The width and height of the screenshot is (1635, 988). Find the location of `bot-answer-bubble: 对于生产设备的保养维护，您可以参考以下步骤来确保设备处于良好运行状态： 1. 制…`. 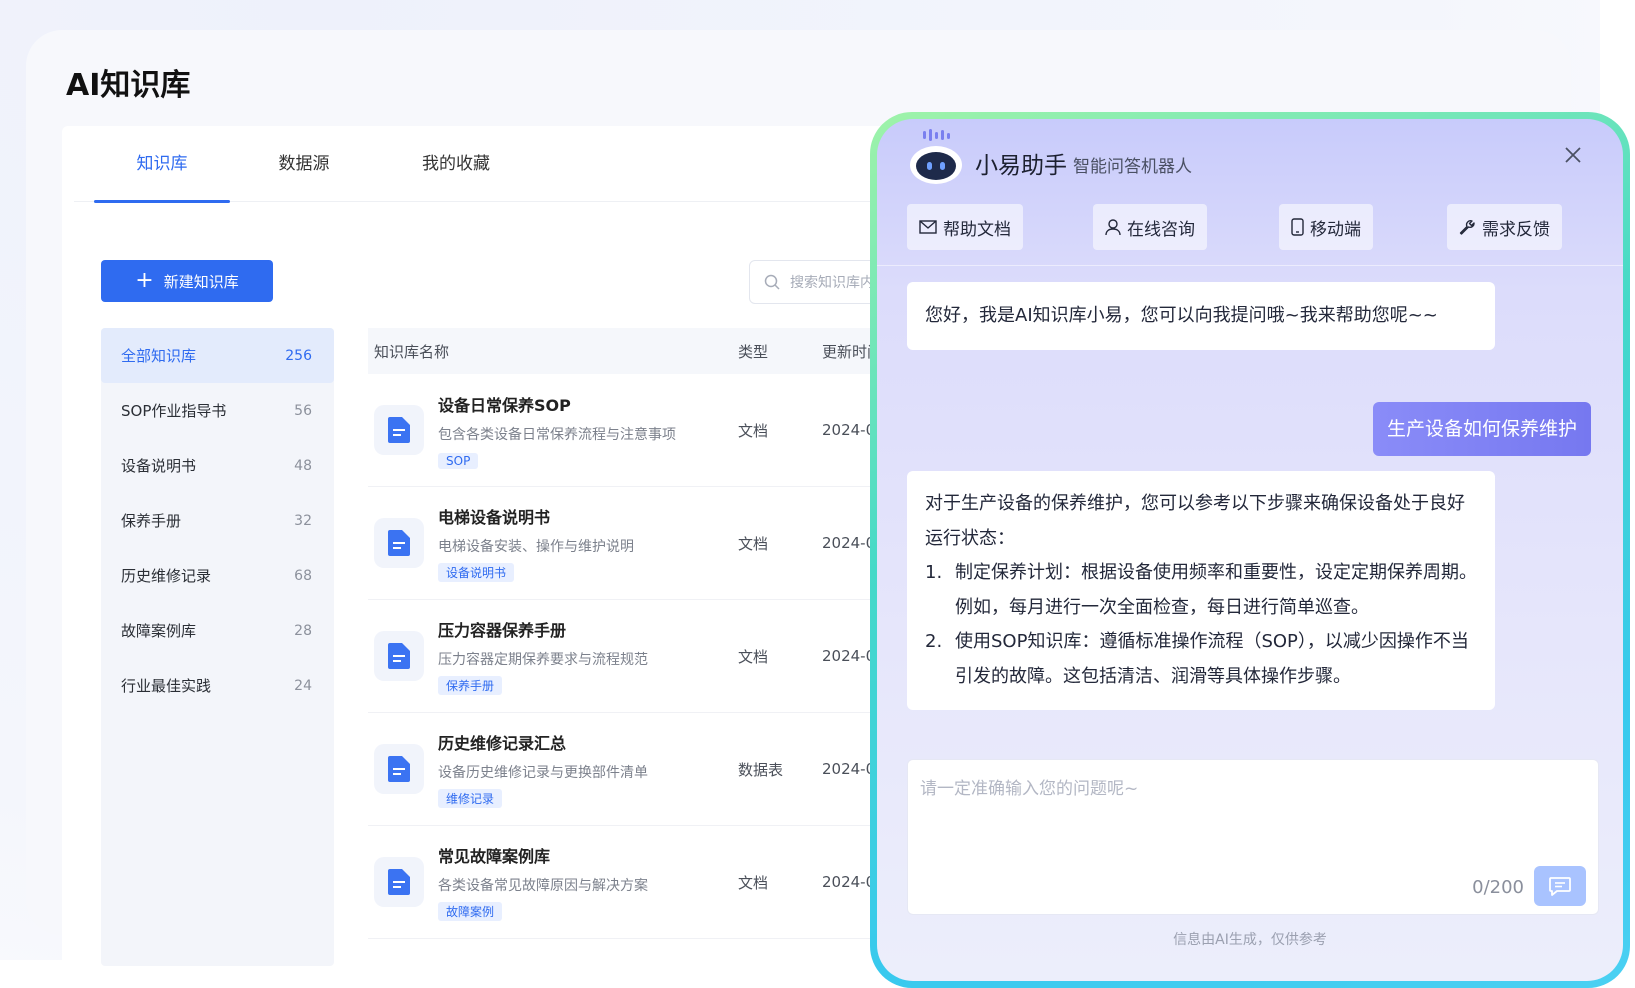

bot-answer-bubble: 对于生产设备的保养维护，您可以参考以下步骤来确保设备处于良好运行状态： 1. 制… is located at coordinates (1201, 590).